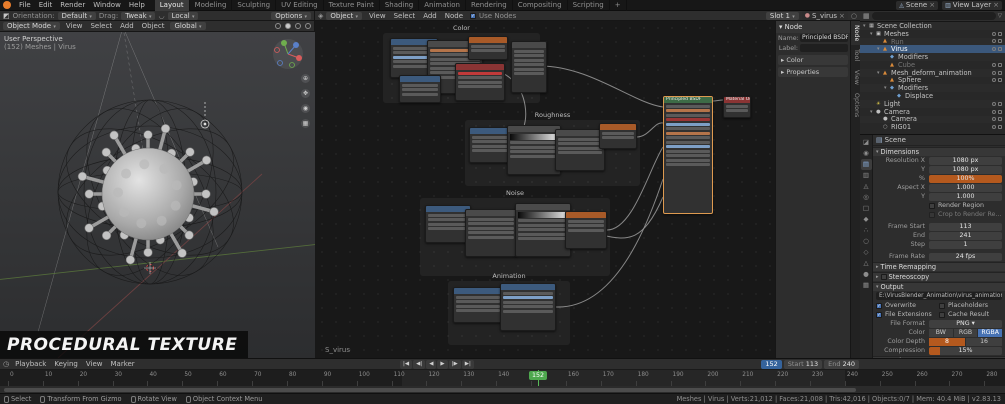 This screenshot has width=1005, height=404. I want to click on transform-orientation-dropdown: Global ▾, so click(188, 26).